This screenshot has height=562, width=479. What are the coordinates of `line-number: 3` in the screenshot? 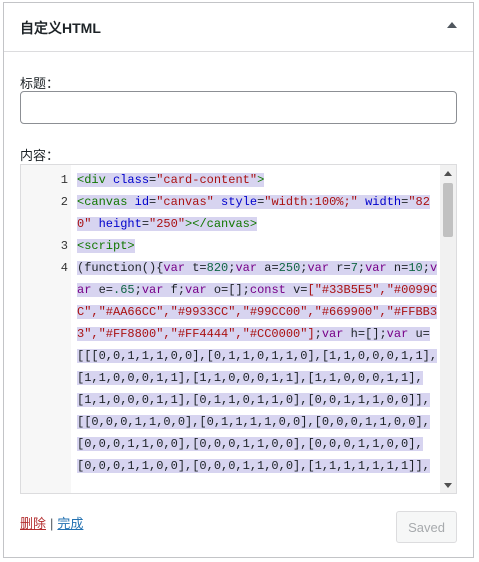 It's located at (64, 246).